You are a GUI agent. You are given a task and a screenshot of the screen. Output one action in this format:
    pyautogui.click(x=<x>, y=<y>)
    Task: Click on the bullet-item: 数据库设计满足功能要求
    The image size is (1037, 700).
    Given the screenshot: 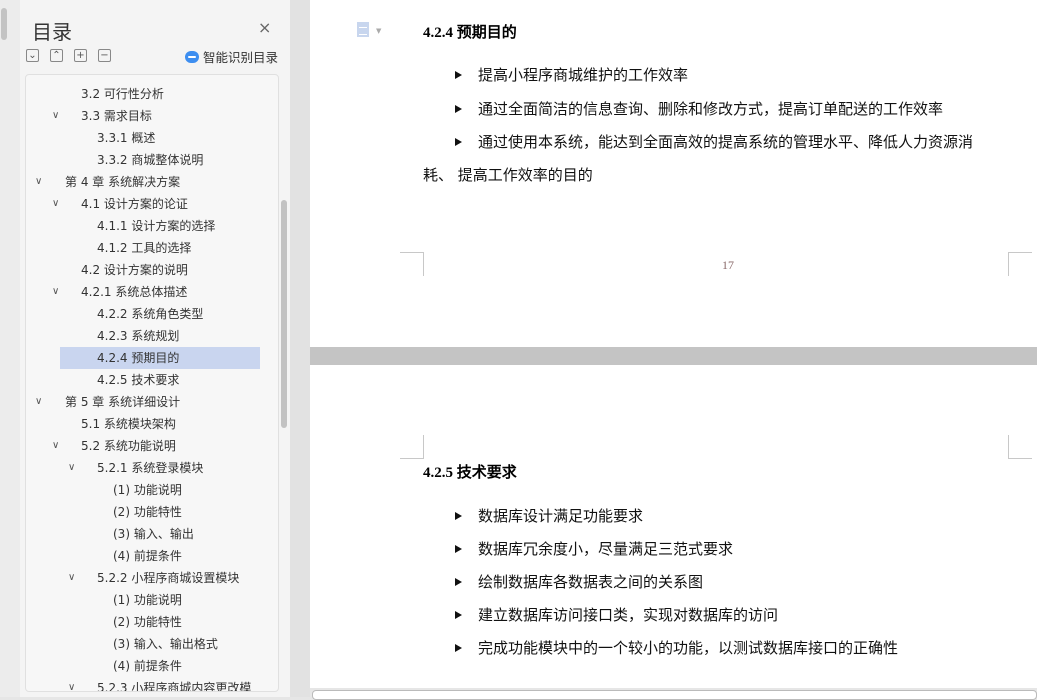 What is the action you would take?
    pyautogui.click(x=549, y=515)
    